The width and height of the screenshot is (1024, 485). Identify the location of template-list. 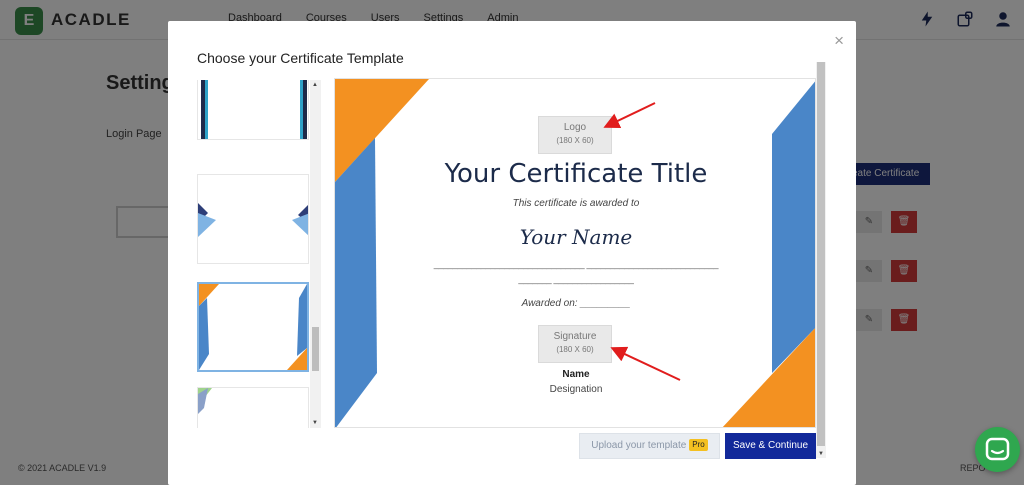
(259, 254).